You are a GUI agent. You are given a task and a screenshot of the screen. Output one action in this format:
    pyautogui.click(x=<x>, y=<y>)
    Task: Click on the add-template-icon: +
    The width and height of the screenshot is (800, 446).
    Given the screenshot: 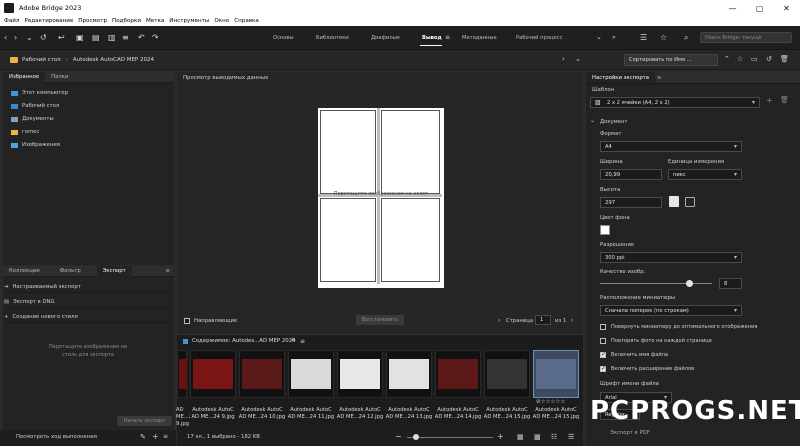 What is the action you would take?
    pyautogui.click(x=769, y=100)
    